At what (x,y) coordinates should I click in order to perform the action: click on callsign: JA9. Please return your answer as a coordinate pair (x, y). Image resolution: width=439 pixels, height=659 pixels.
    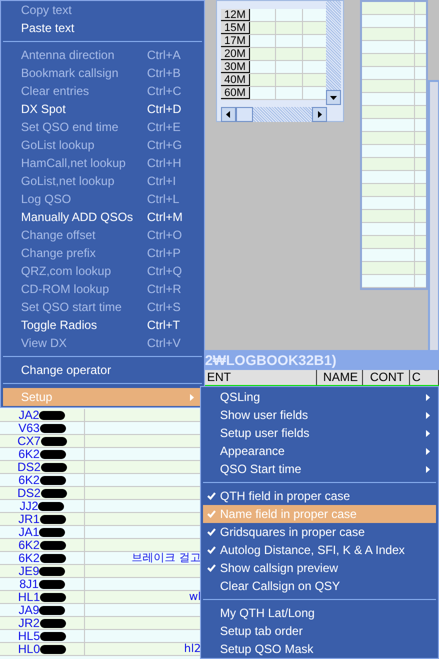
    Looking at the image, I should click on (29, 610).